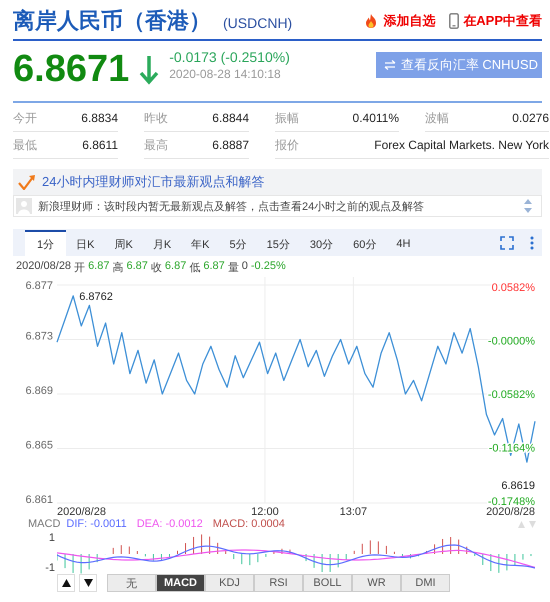  Describe the element at coordinates (287, 145) in the screenshot. I see `stat-label: 报价` at that location.